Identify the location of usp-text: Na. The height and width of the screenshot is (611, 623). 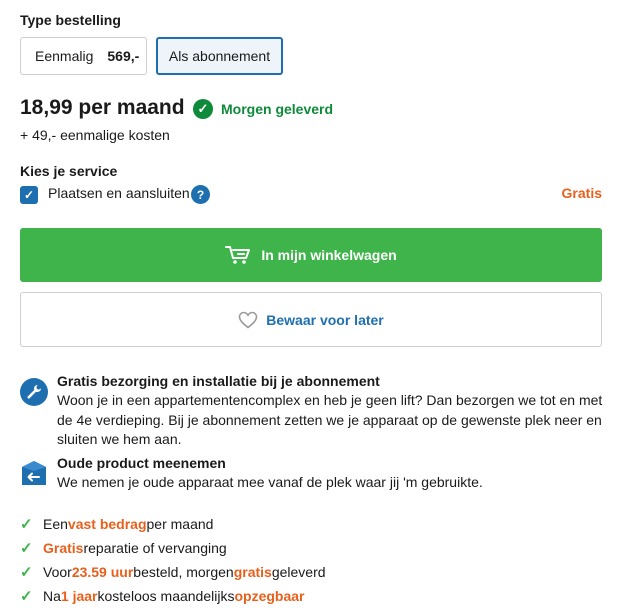
(52, 596).